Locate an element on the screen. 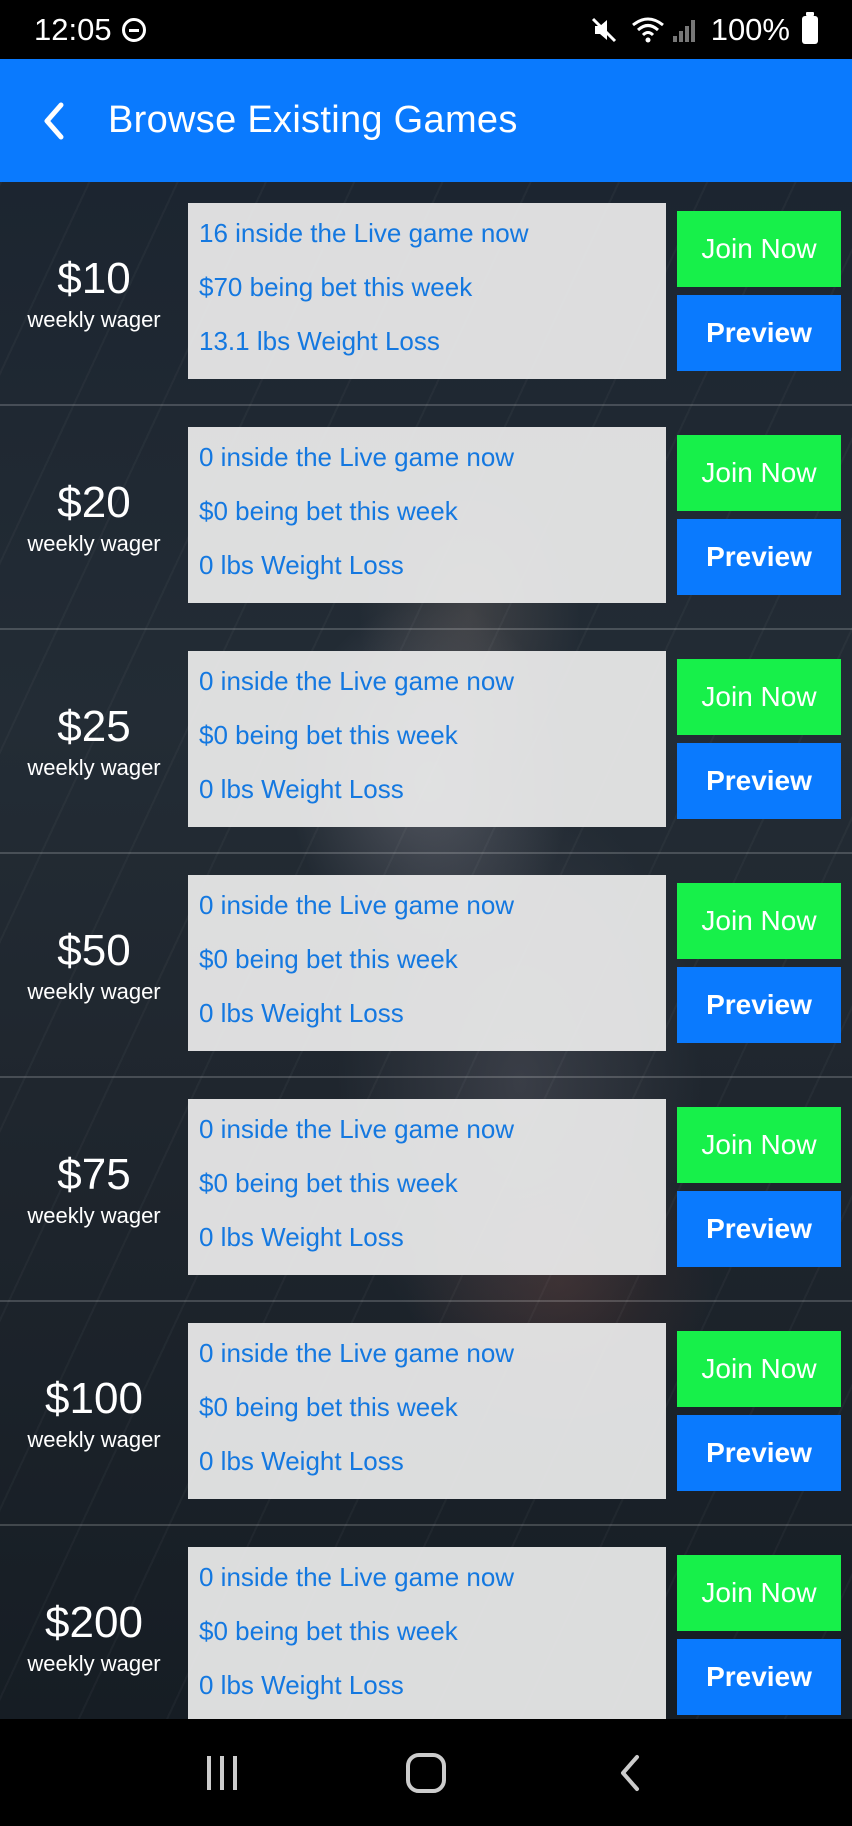 The width and height of the screenshot is (852, 1826). system-nav-bar is located at coordinates (426, 1772).